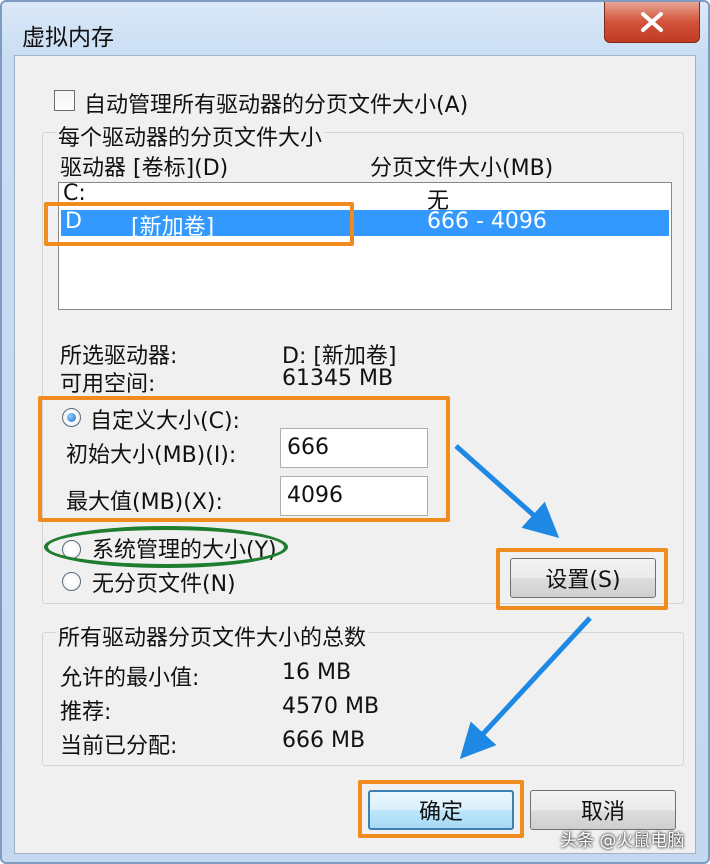 This screenshot has width=710, height=864. What do you see at coordinates (525, 688) in the screenshot?
I see `arrow-to-ok` at bounding box center [525, 688].